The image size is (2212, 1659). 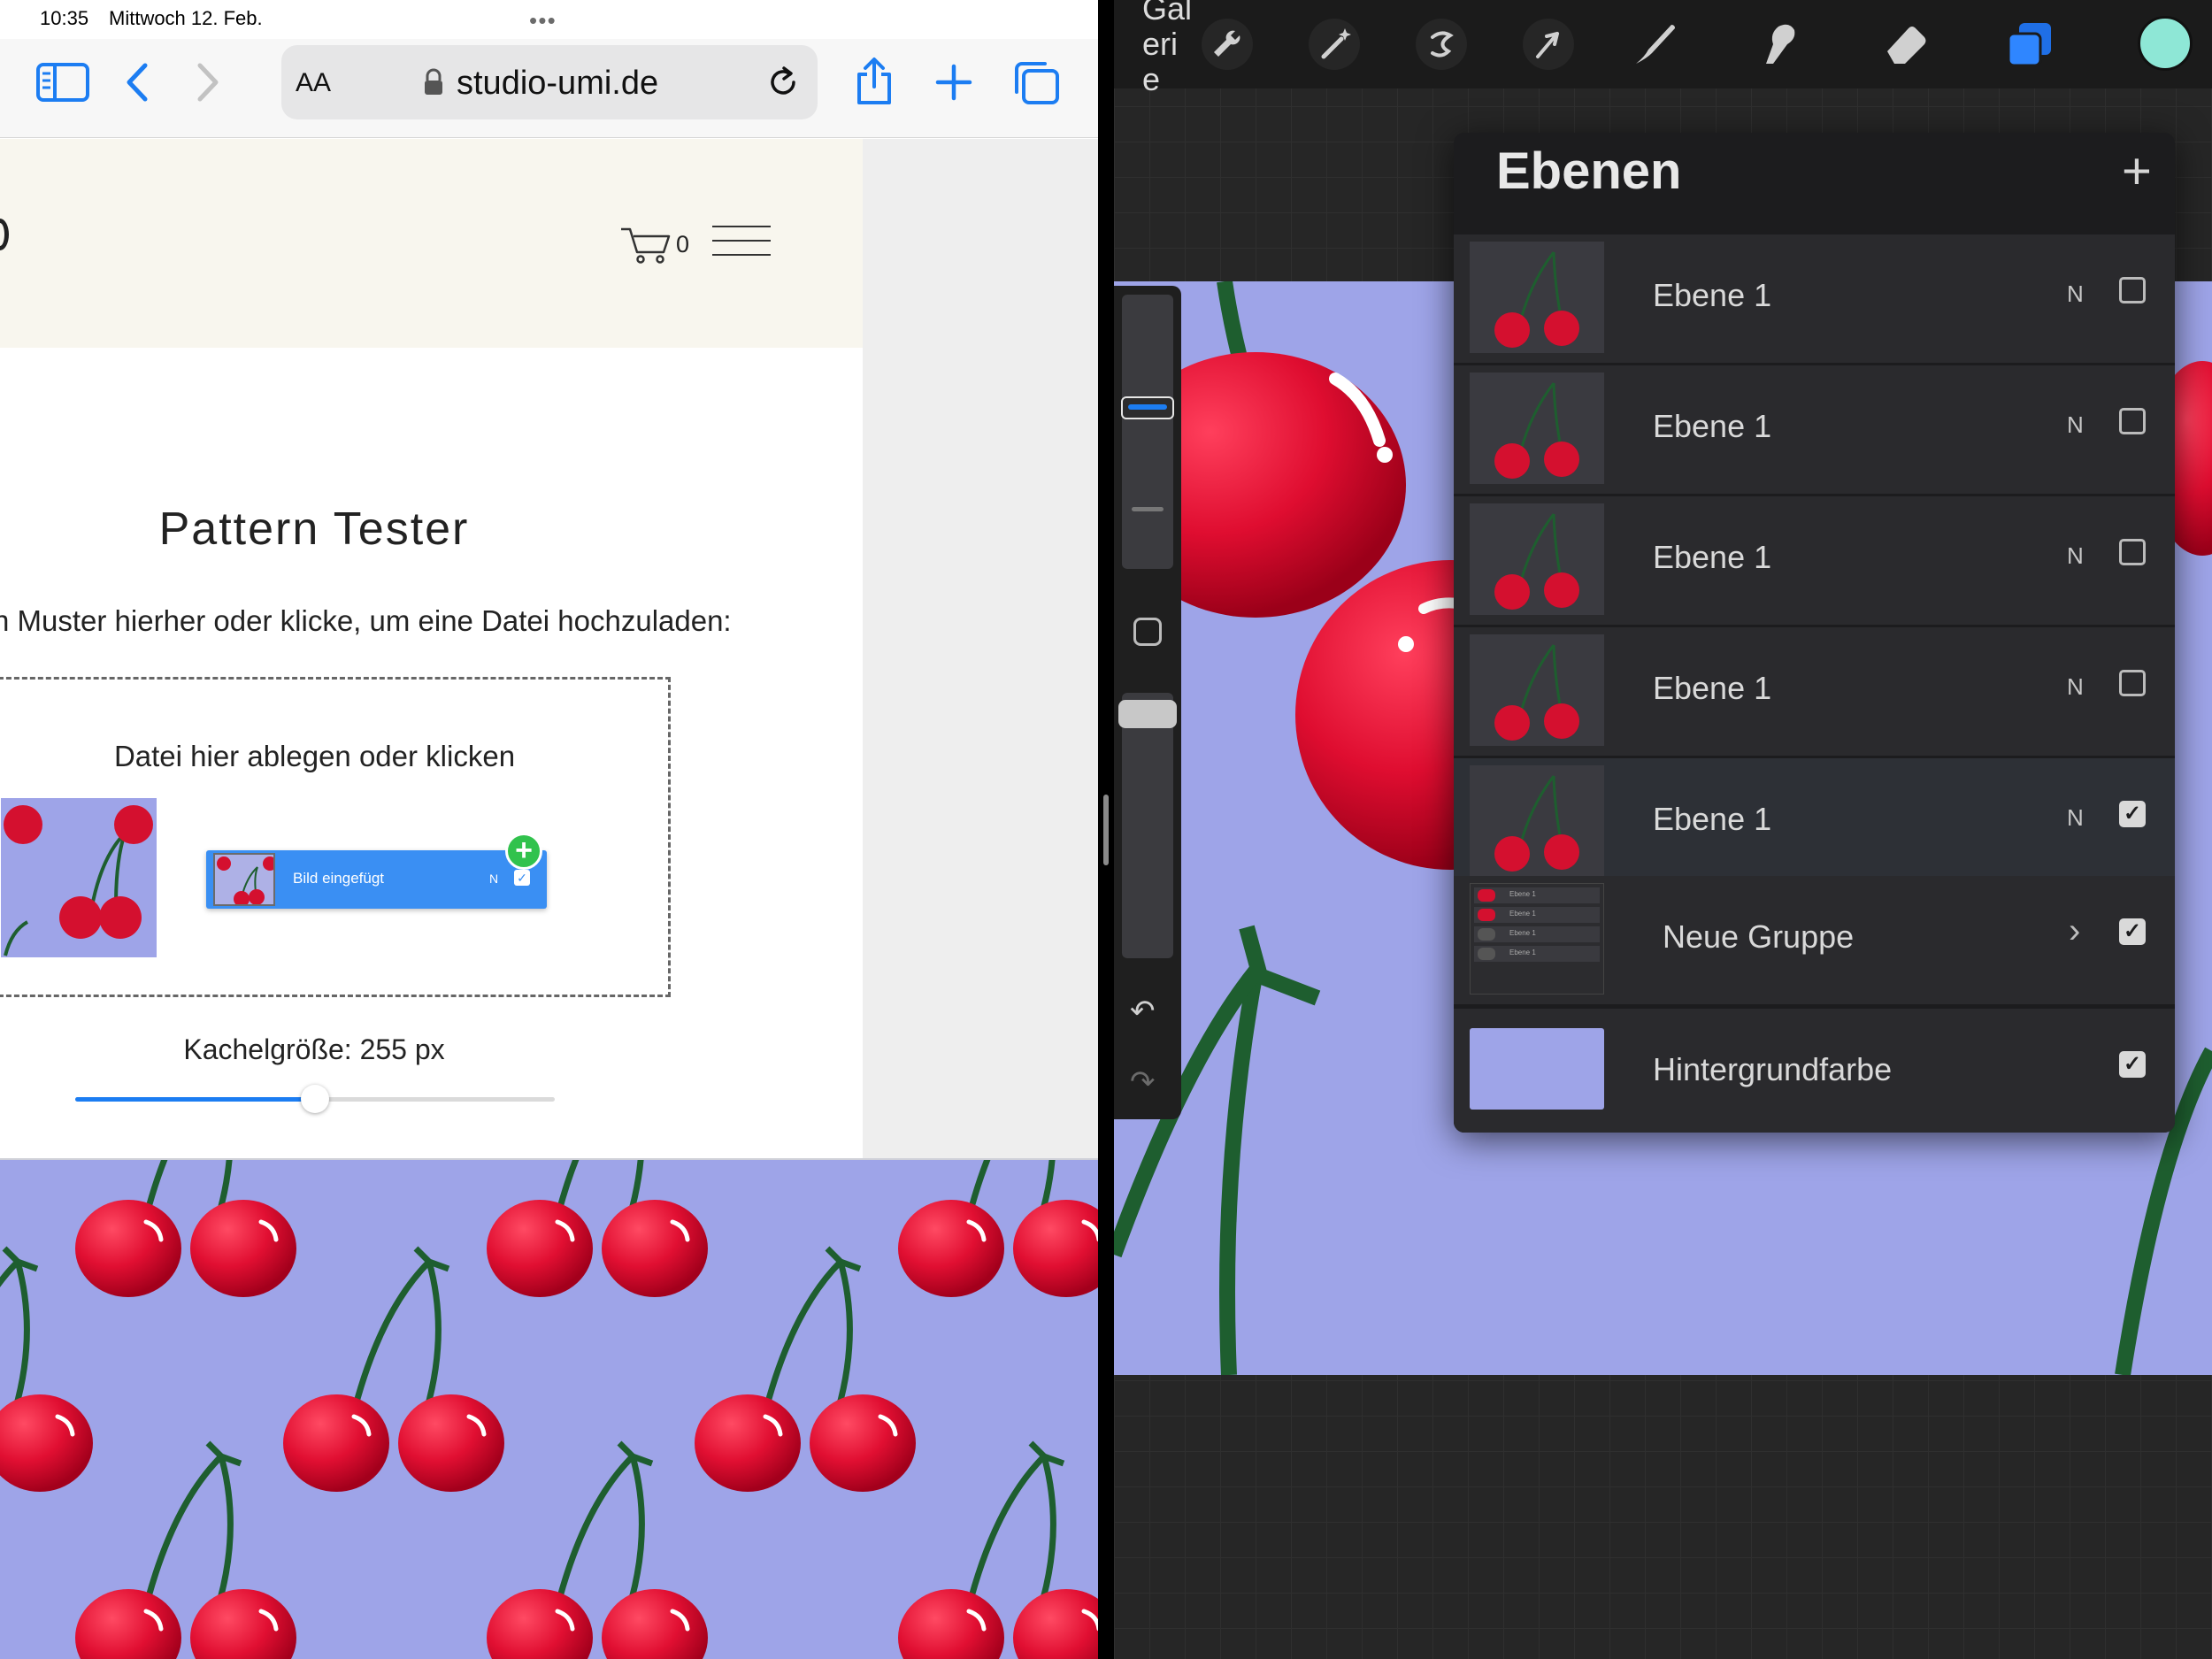 What do you see at coordinates (208, 82) in the screenshot?
I see `forward-icon` at bounding box center [208, 82].